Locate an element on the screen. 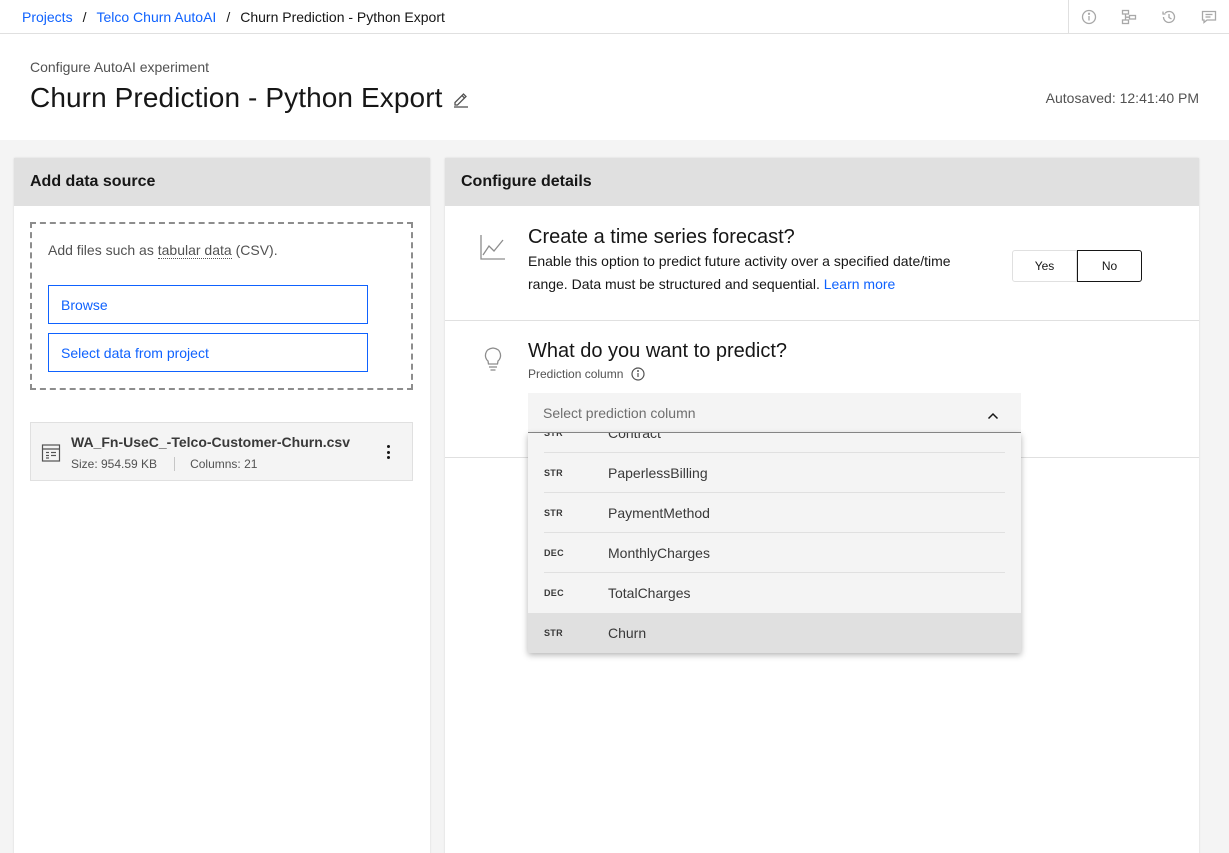  option-name: PaymentMethod is located at coordinates (659, 513).